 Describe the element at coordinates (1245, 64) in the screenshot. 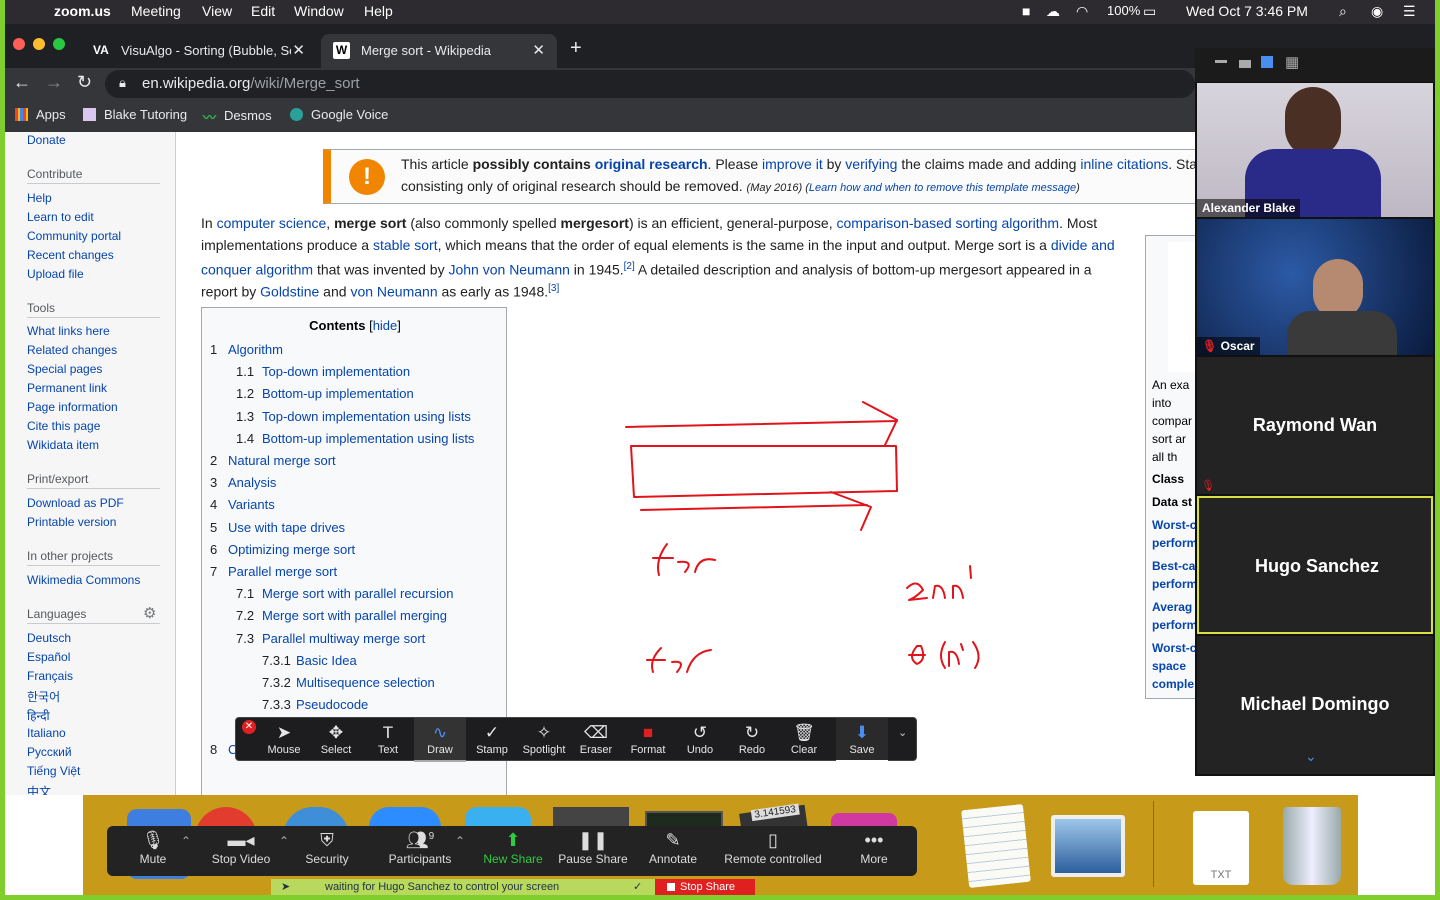

I see `thumbnail-view-icon` at that location.